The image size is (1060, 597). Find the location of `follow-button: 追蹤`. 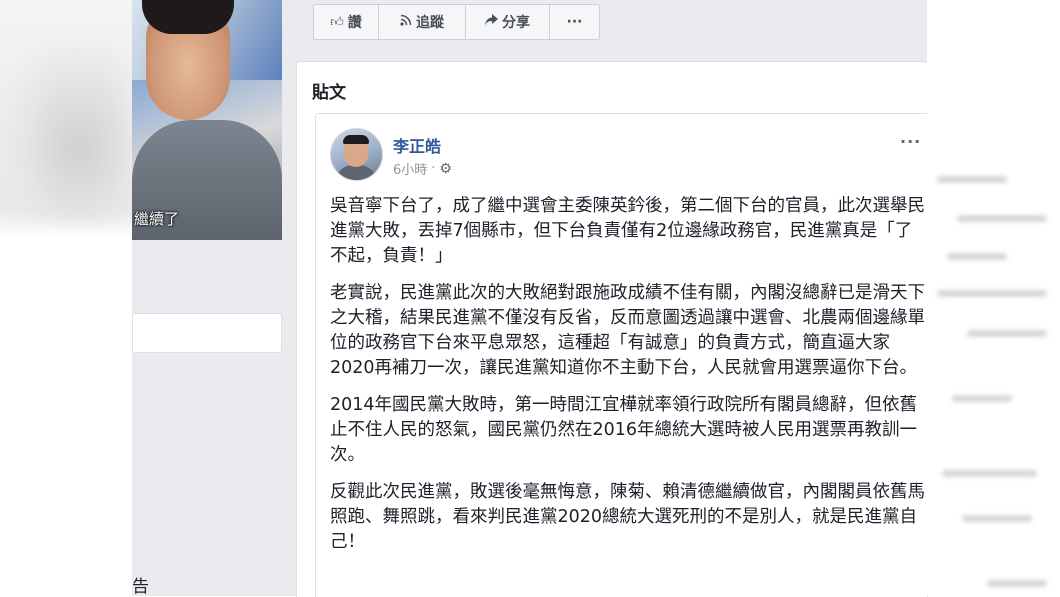

follow-button: 追蹤 is located at coordinates (422, 22).